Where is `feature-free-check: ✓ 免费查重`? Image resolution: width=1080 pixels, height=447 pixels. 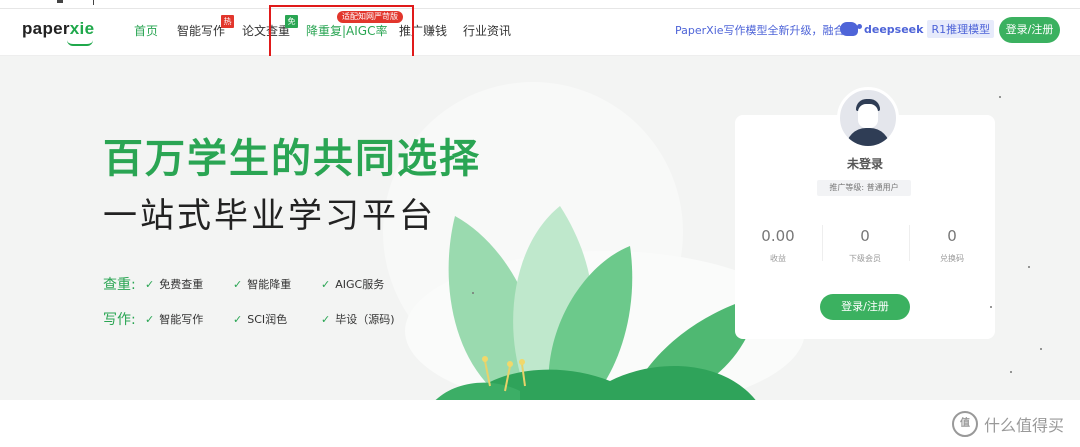 feature-free-check: ✓ 免费查重 is located at coordinates (174, 284).